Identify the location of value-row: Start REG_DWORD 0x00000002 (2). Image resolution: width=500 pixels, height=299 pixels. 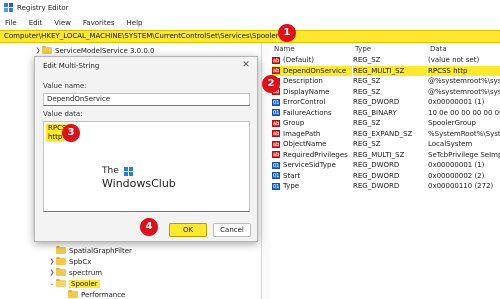
(385, 176).